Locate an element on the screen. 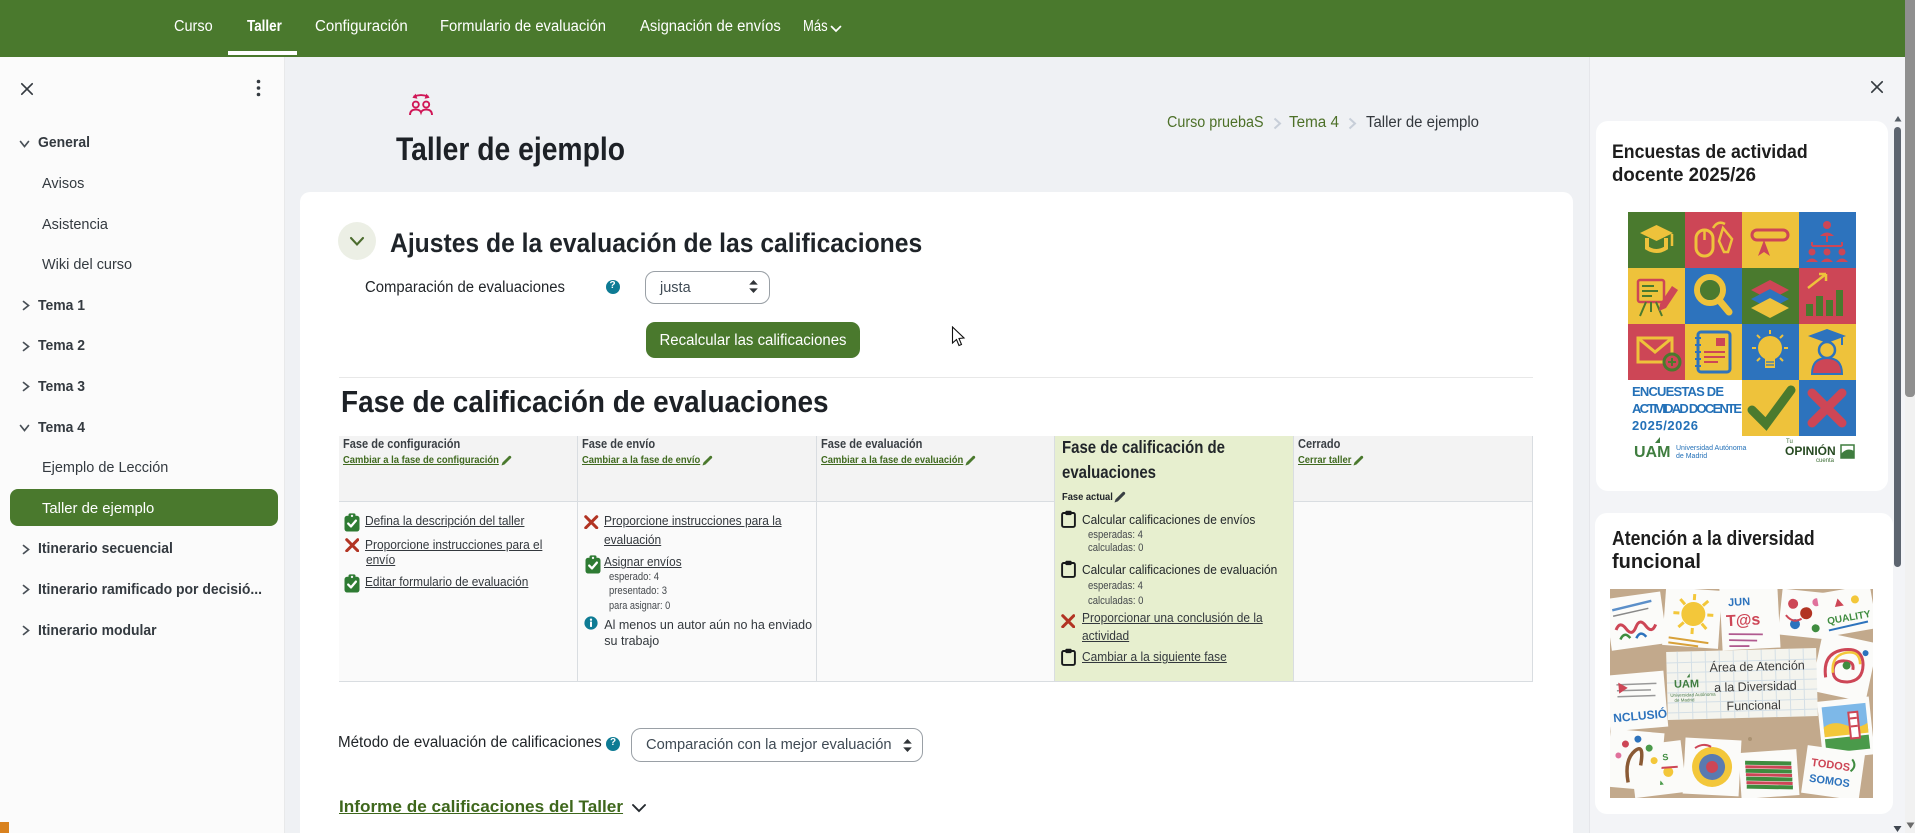 Image resolution: width=1915 pixels, height=833 pixels. svg-text: 2025/2026 is located at coordinates (1665, 425).